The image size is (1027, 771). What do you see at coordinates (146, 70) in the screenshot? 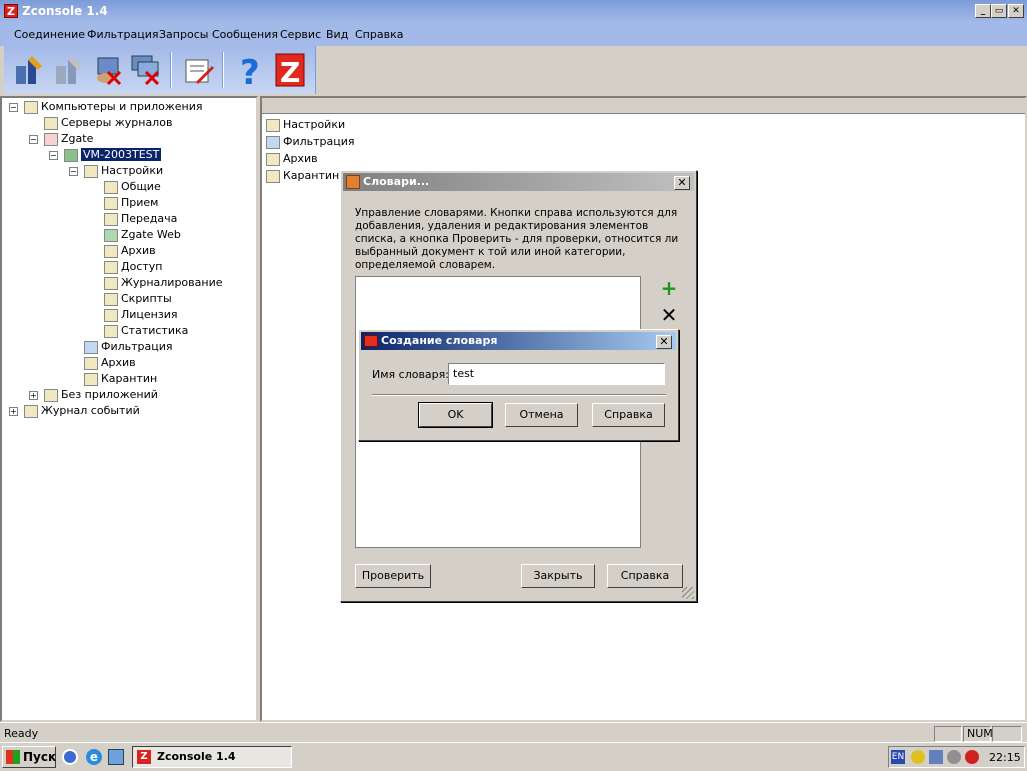
I see `remove-all-icon` at bounding box center [146, 70].